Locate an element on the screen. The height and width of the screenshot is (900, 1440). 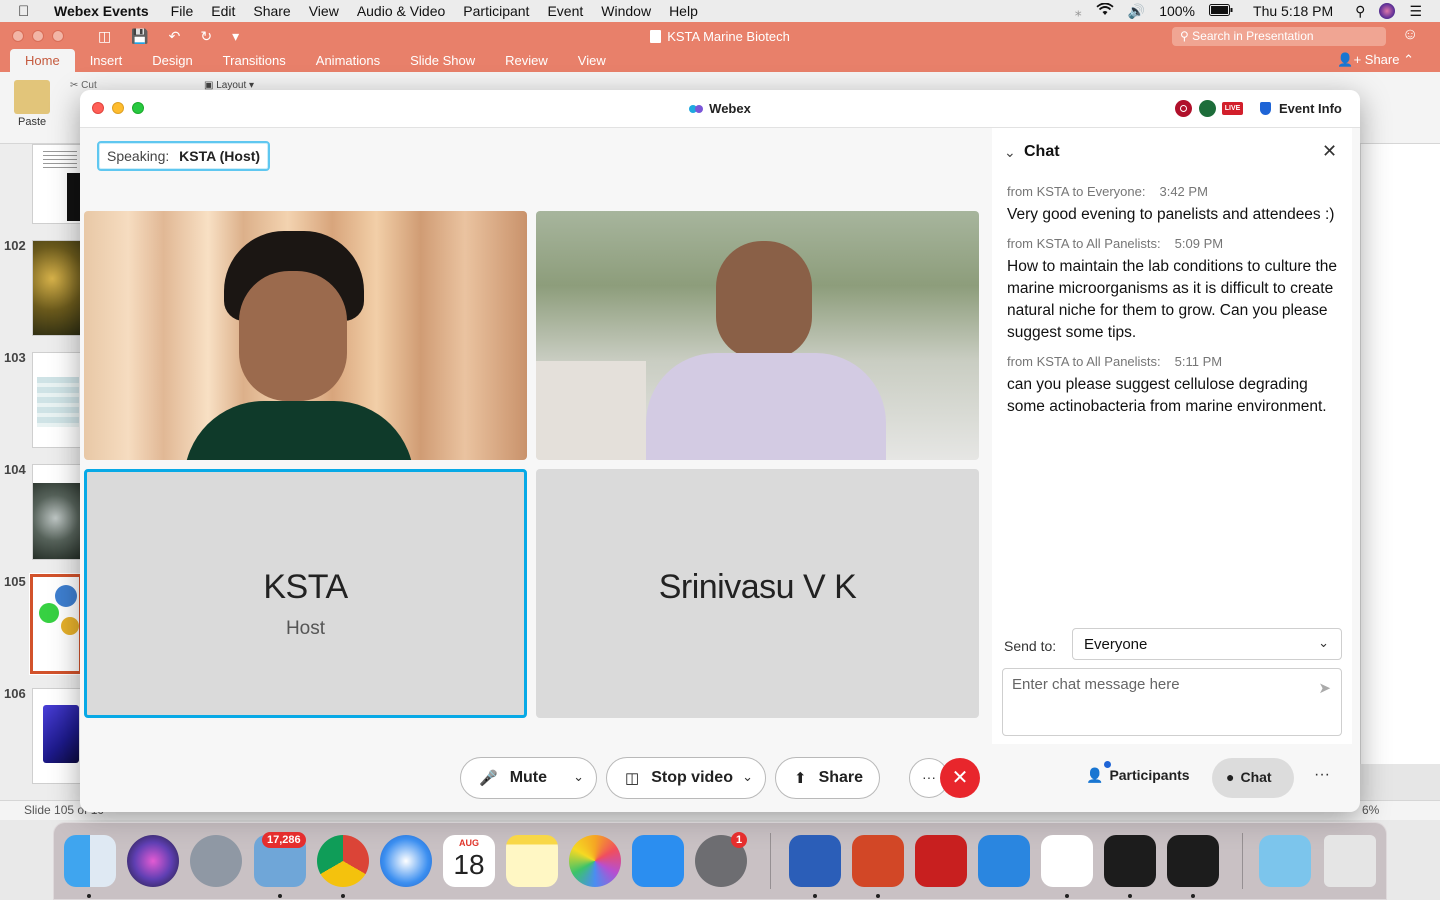
chat-button: ● Chat is located at coordinates (1253, 778).